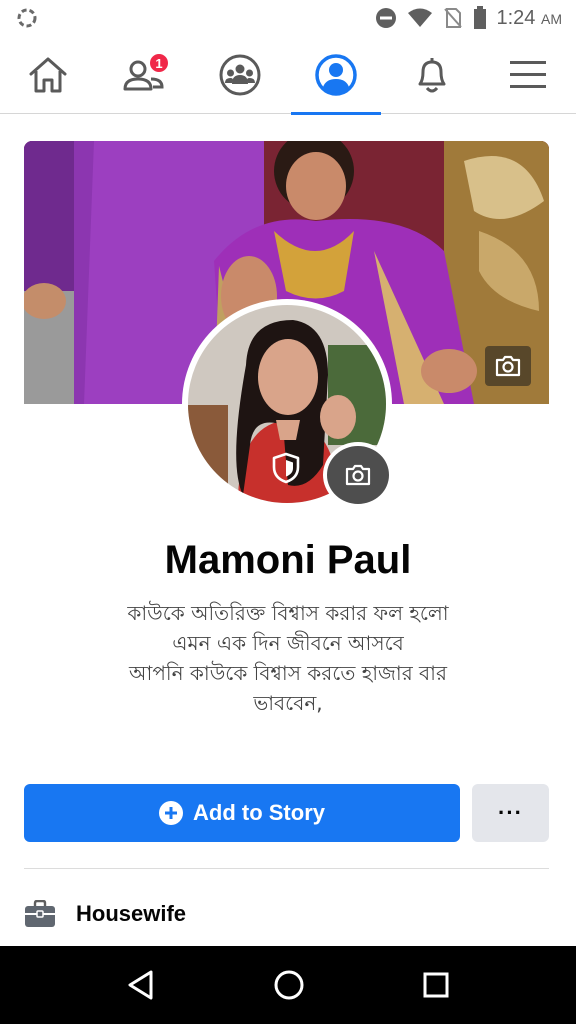  What do you see at coordinates (287, 673) in the screenshot?
I see `bio-line: আপনি কাউকে বিশ্বাস করতে হাজার বার` at bounding box center [287, 673].